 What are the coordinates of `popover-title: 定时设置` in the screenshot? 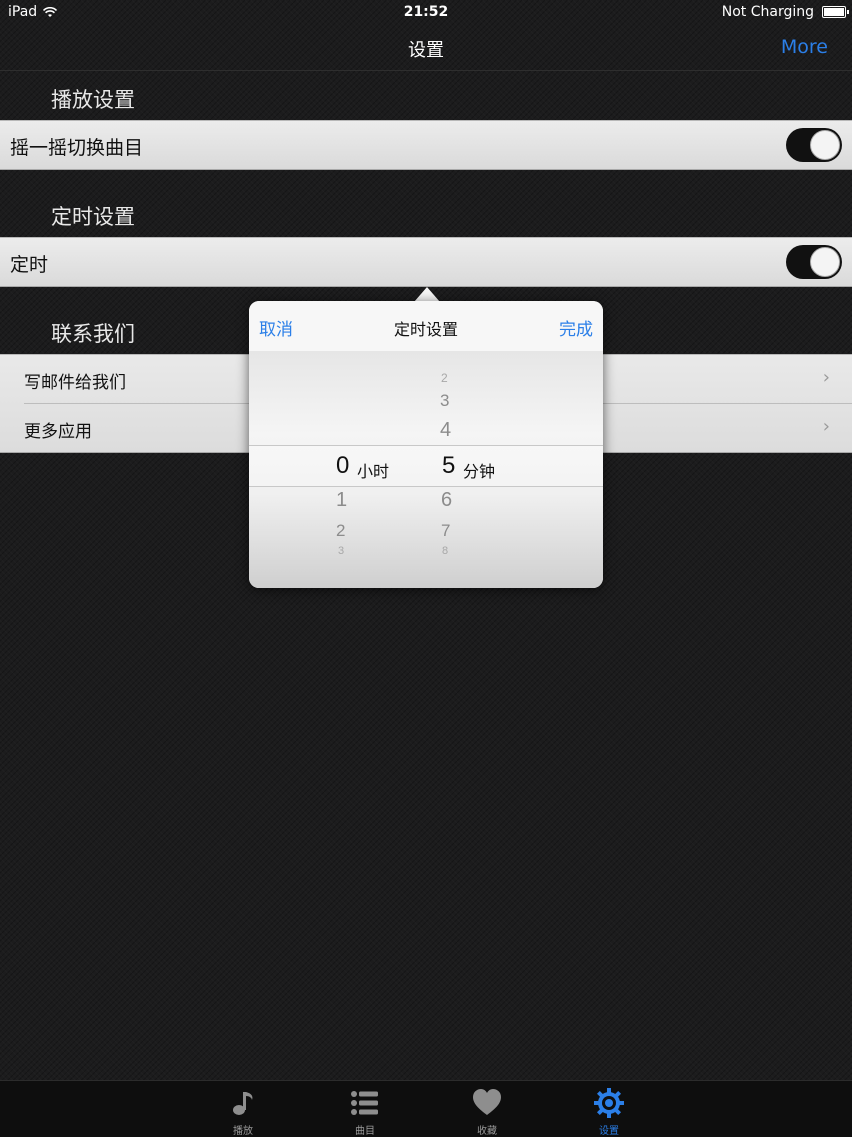 It's located at (425, 329).